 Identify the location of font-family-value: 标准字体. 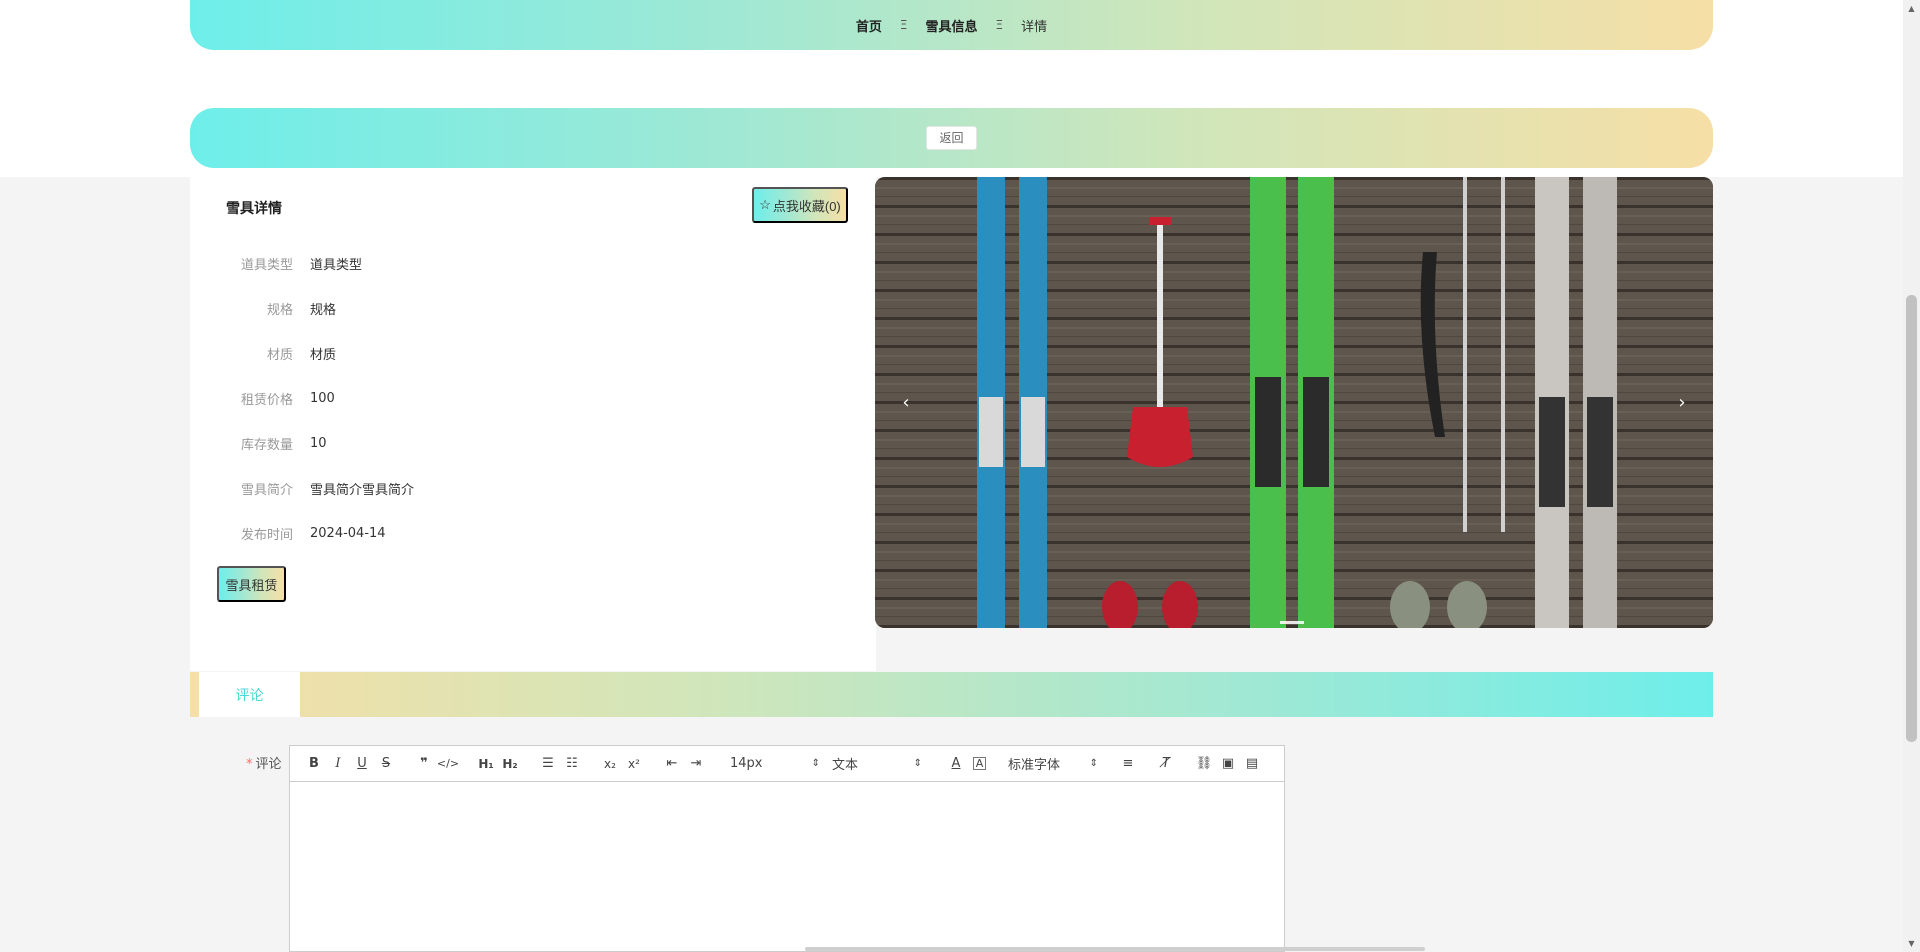
(1034, 765).